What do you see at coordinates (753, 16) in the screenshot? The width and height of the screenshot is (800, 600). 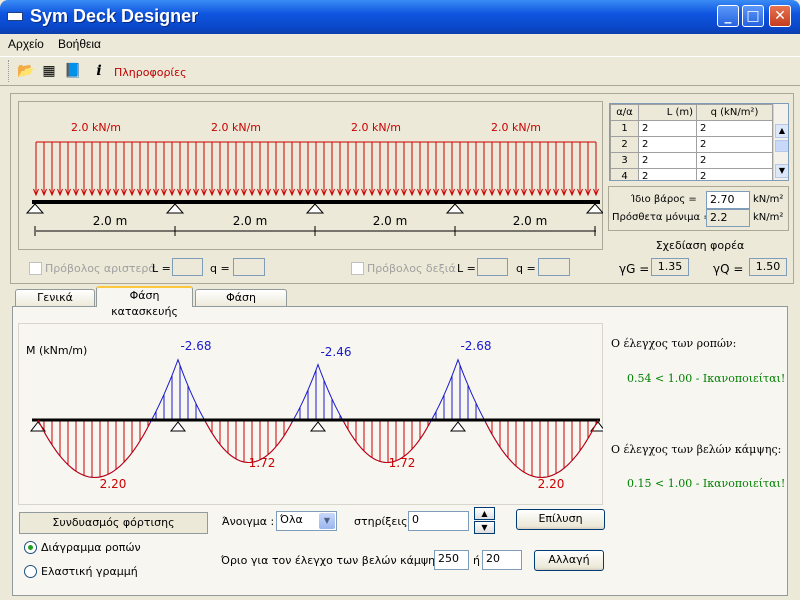 I see `maximize-button: □` at bounding box center [753, 16].